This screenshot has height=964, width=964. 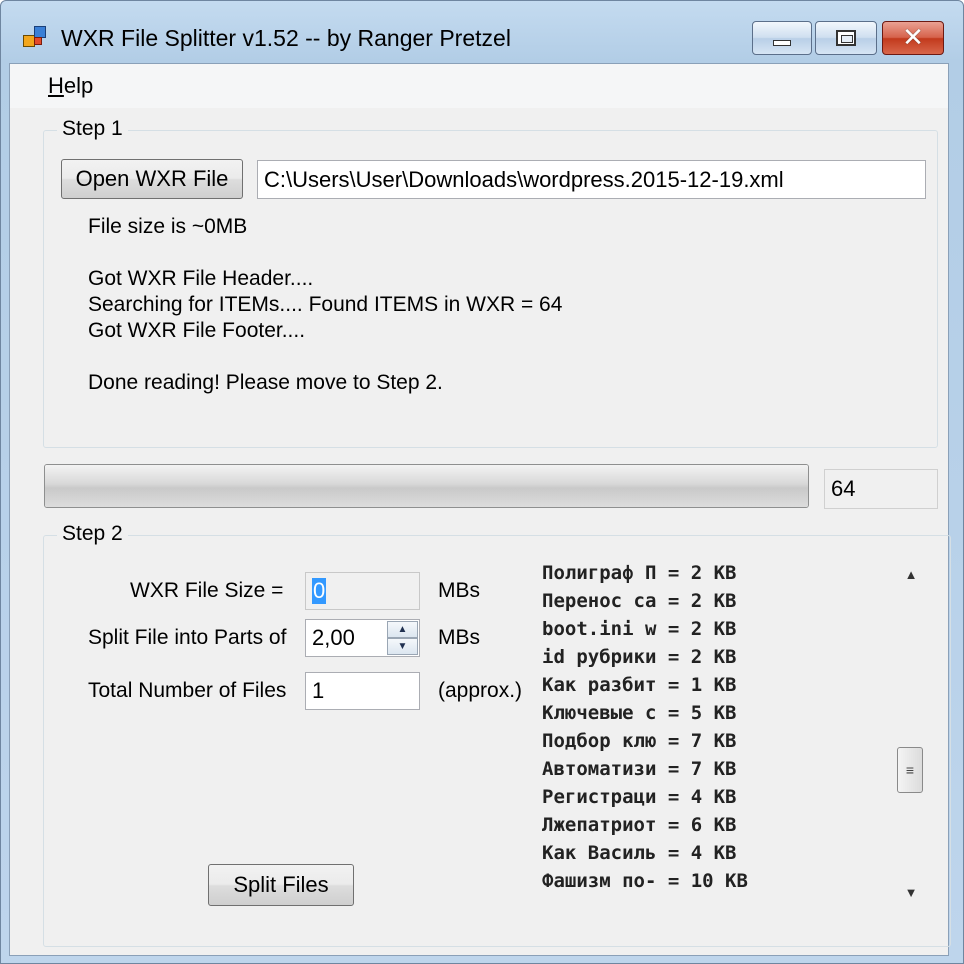 I want to click on step1-legend: Step 1, so click(x=92, y=129).